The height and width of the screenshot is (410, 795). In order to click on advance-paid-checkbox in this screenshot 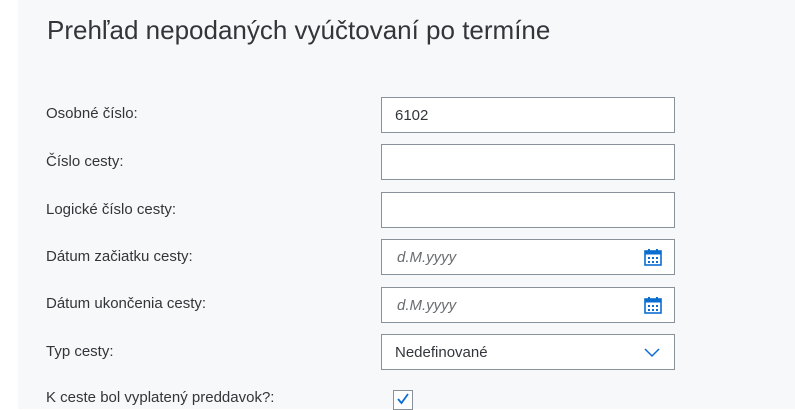, I will do `click(403, 400)`.